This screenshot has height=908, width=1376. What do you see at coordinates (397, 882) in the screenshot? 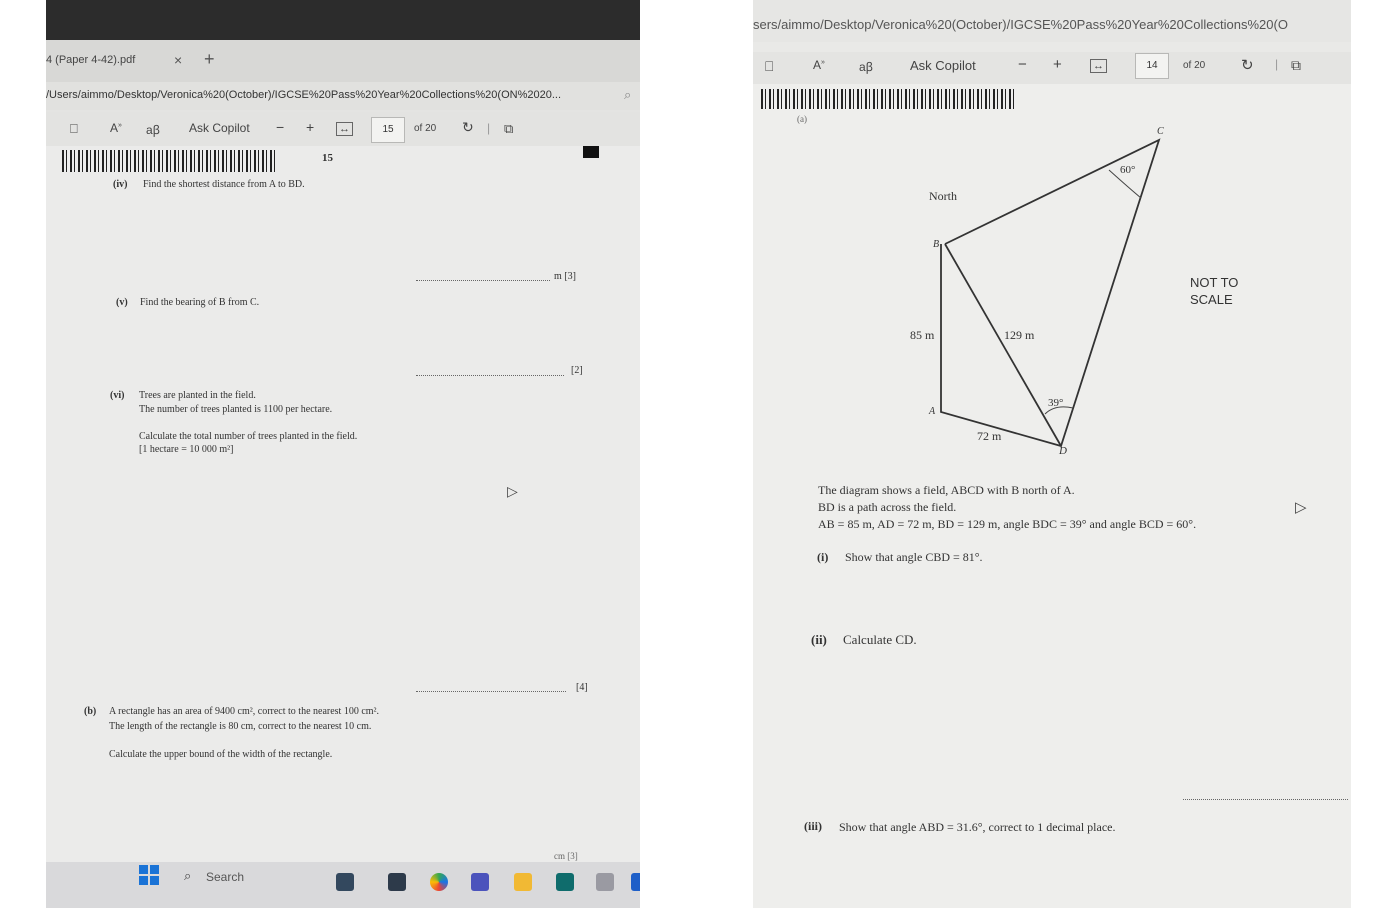
I see `task-view-icon` at bounding box center [397, 882].